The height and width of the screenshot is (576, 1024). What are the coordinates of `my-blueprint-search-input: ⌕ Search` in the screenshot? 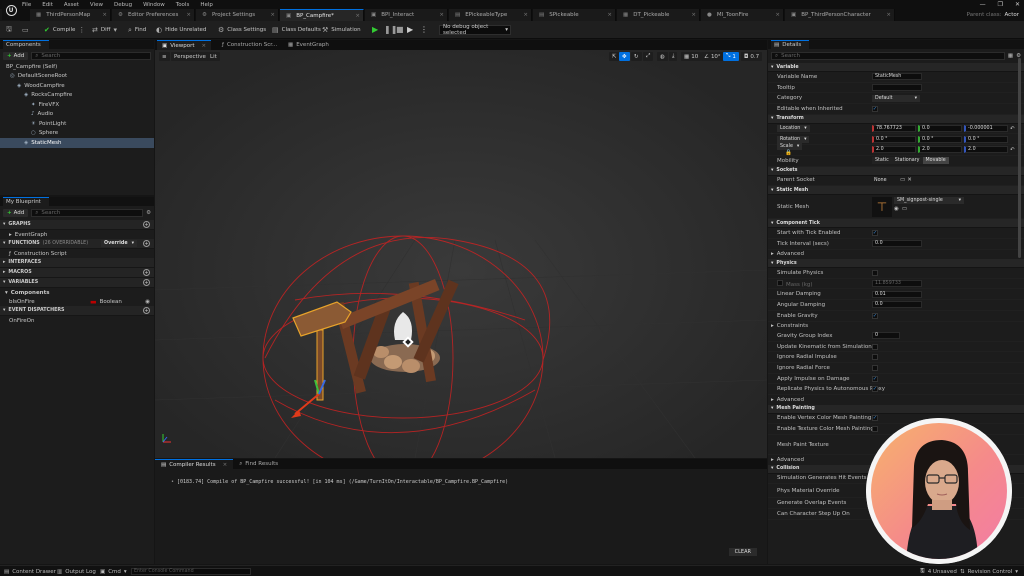 It's located at (87, 213).